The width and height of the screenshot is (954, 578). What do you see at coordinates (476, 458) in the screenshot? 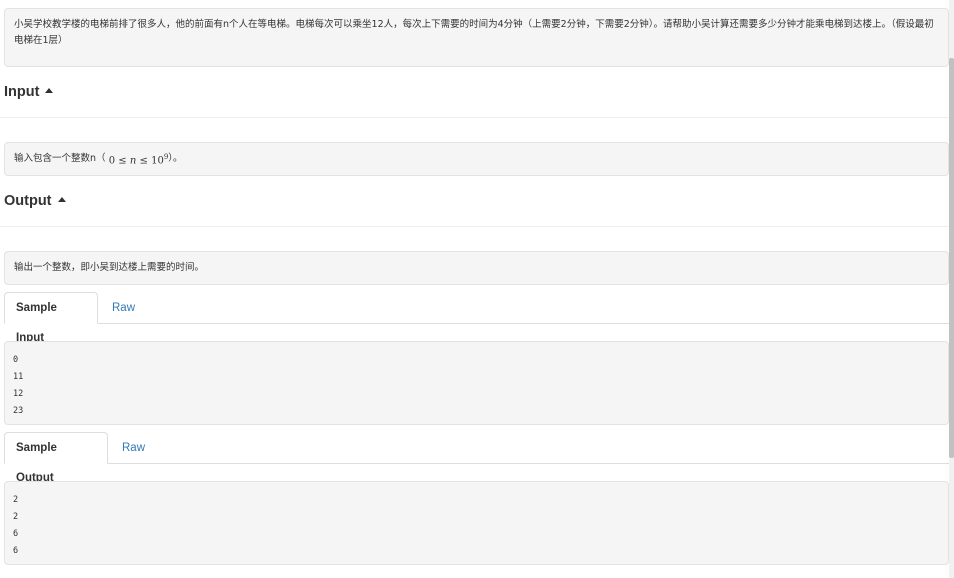
I see `sample-output-tabs: Sample Output Raw` at bounding box center [476, 458].